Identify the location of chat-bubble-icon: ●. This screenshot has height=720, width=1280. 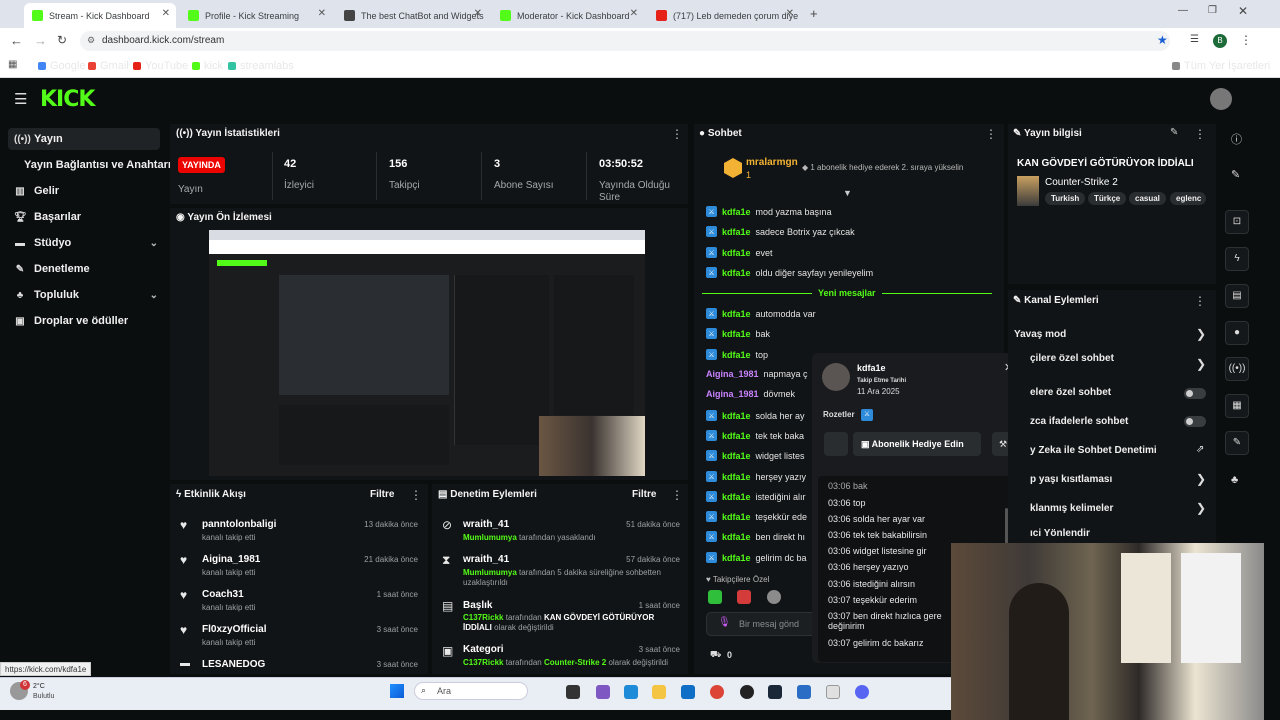
(1237, 333).